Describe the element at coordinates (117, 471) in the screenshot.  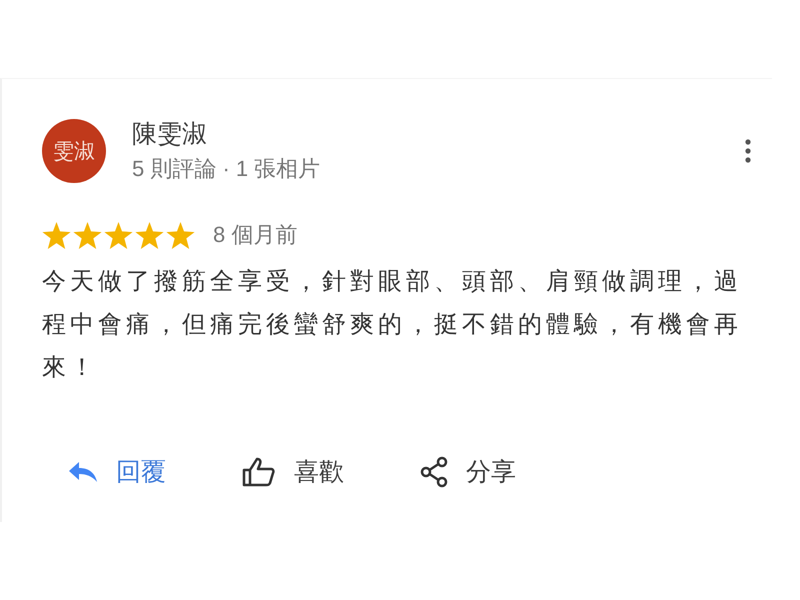
I see `reply-button: 回覆` at that location.